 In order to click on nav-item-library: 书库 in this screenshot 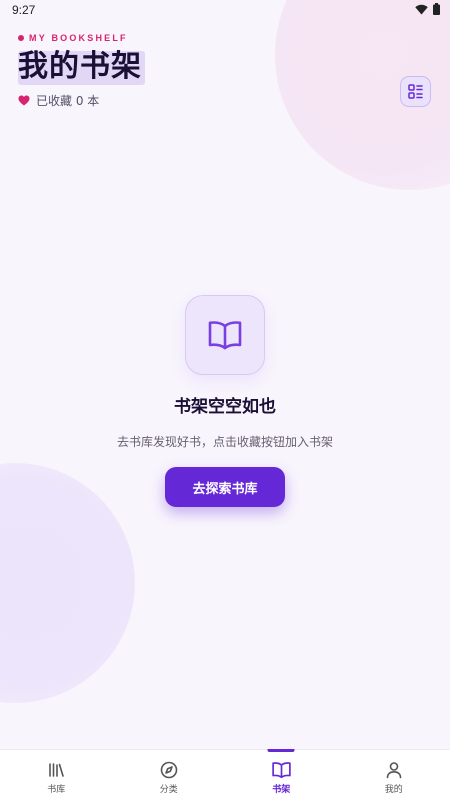, I will do `click(56, 775)`.